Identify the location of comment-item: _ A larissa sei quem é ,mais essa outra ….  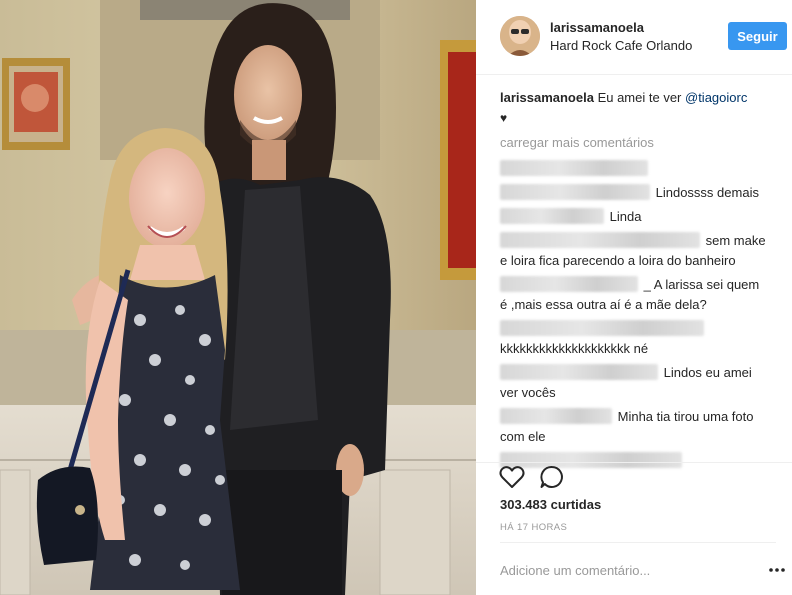
(640, 295).